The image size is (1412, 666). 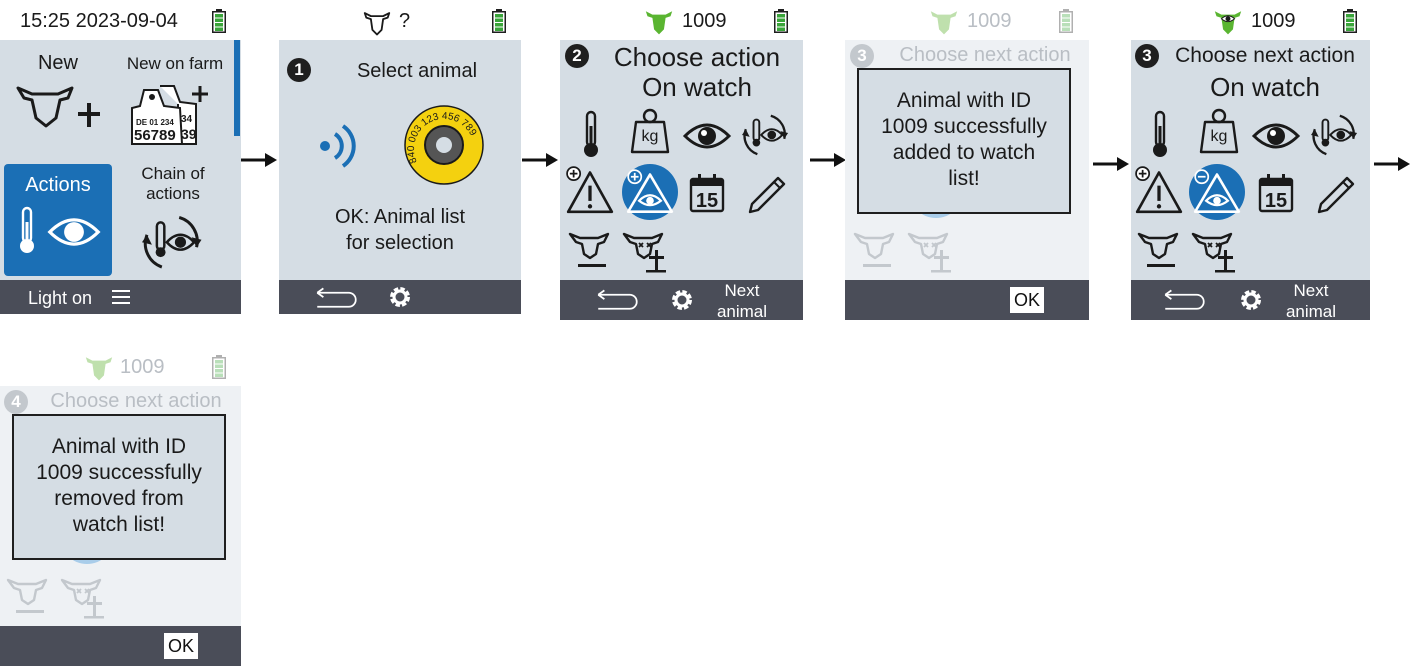 I want to click on menu-icon, so click(x=121, y=297).